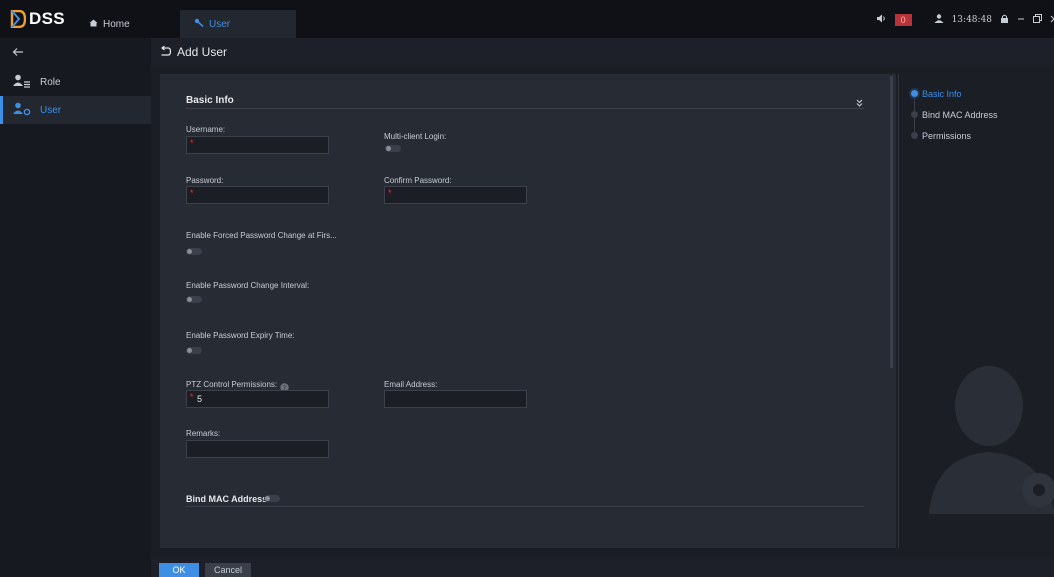 Image resolution: width=1054 pixels, height=577 pixels. Describe the element at coordinates (602, 52) in the screenshot. I see `page-header: Add User` at that location.